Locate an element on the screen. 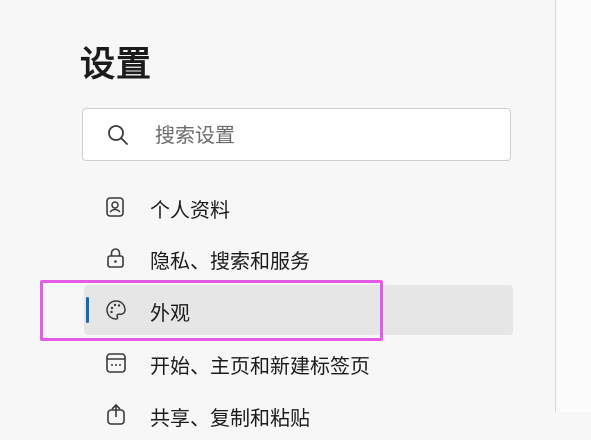 This screenshot has height=440, width=591. search-box is located at coordinates (296, 134).